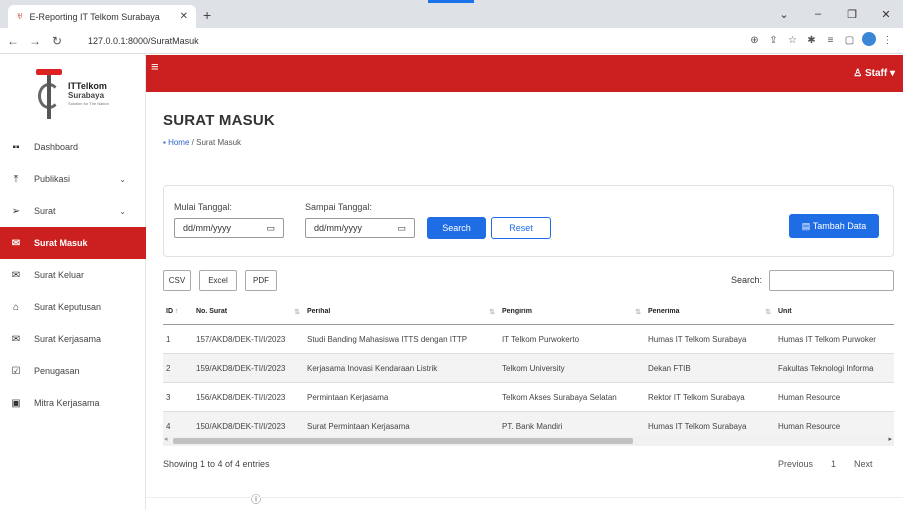 This screenshot has height=510, width=903. I want to click on sidebar-item-surat-keputusan: ⌂ Surat Keputusan, so click(73, 307).